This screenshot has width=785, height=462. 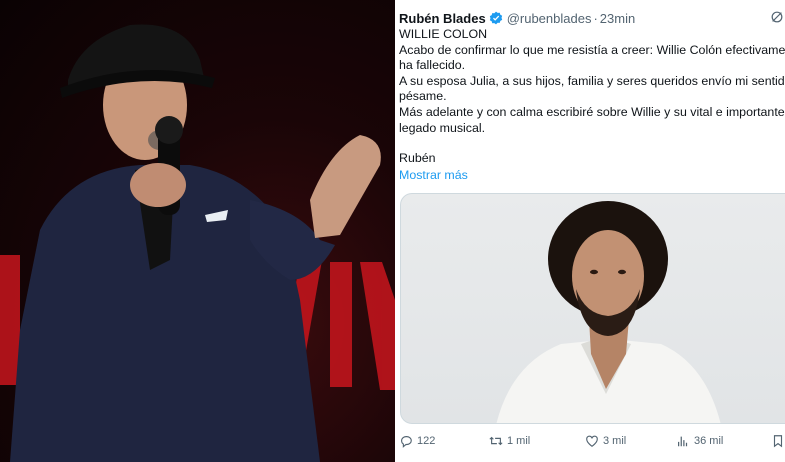 What do you see at coordinates (615, 441) in the screenshot?
I see `like-count: 3 mil` at bounding box center [615, 441].